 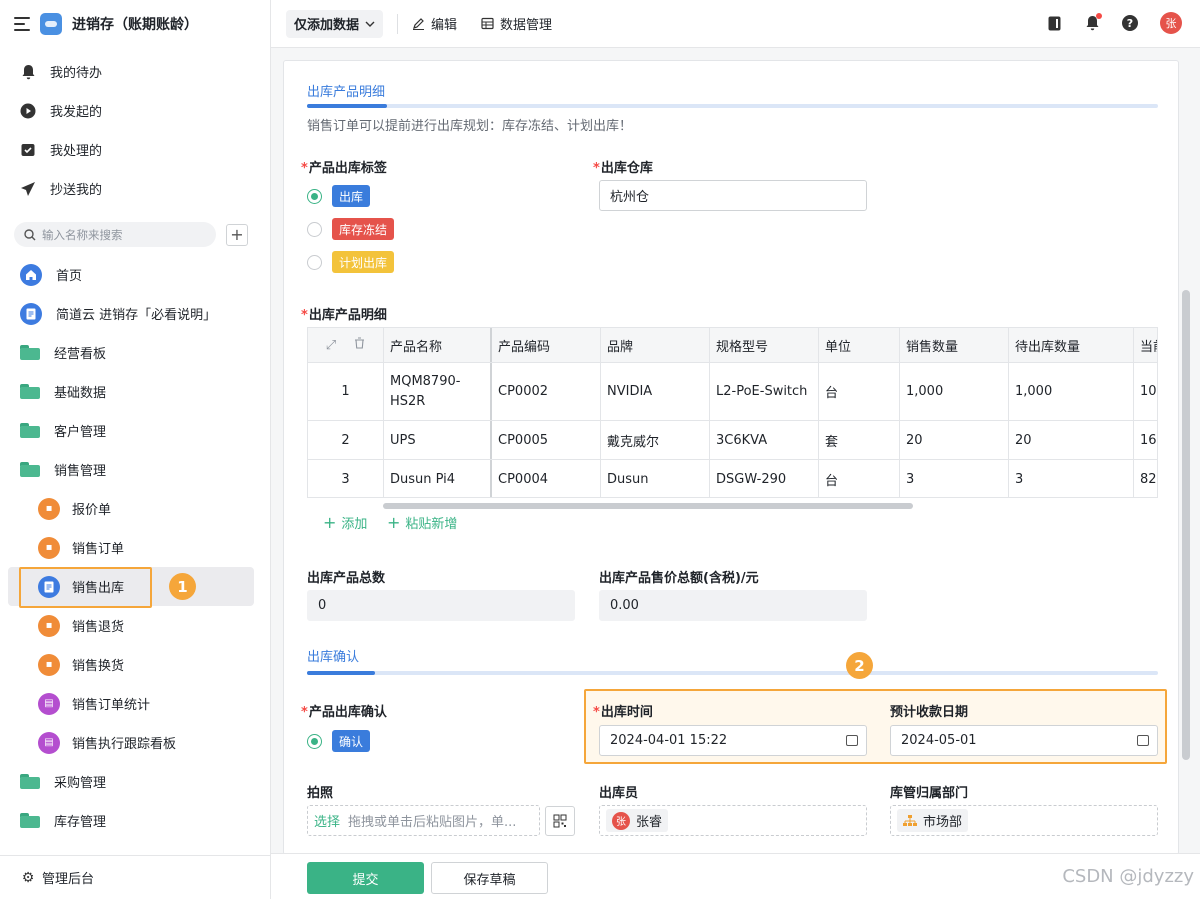 What do you see at coordinates (135, 149) in the screenshot?
I see `quick-nav-handled: 我处理的` at bounding box center [135, 149].